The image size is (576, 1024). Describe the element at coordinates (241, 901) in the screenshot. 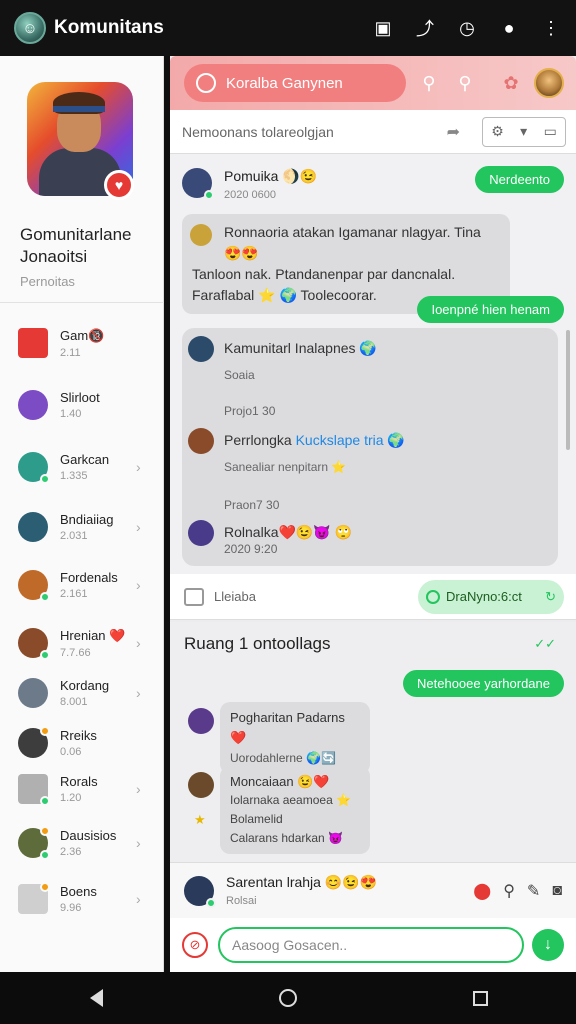

I see `composer-sub: Rolsai` at that location.